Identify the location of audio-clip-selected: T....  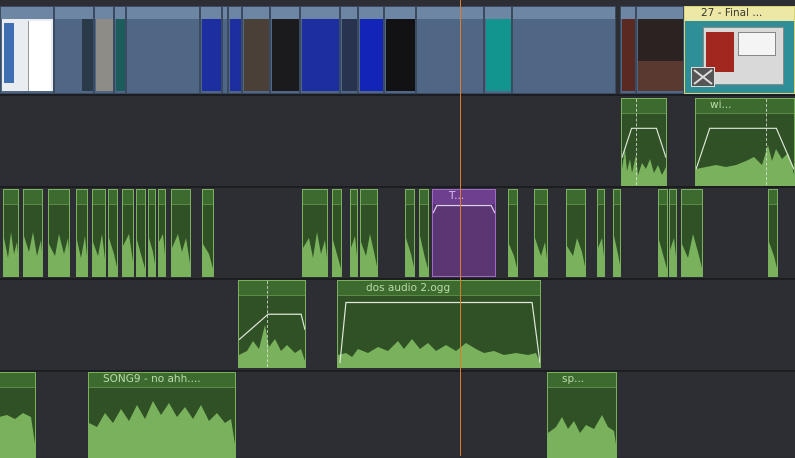
(464, 233).